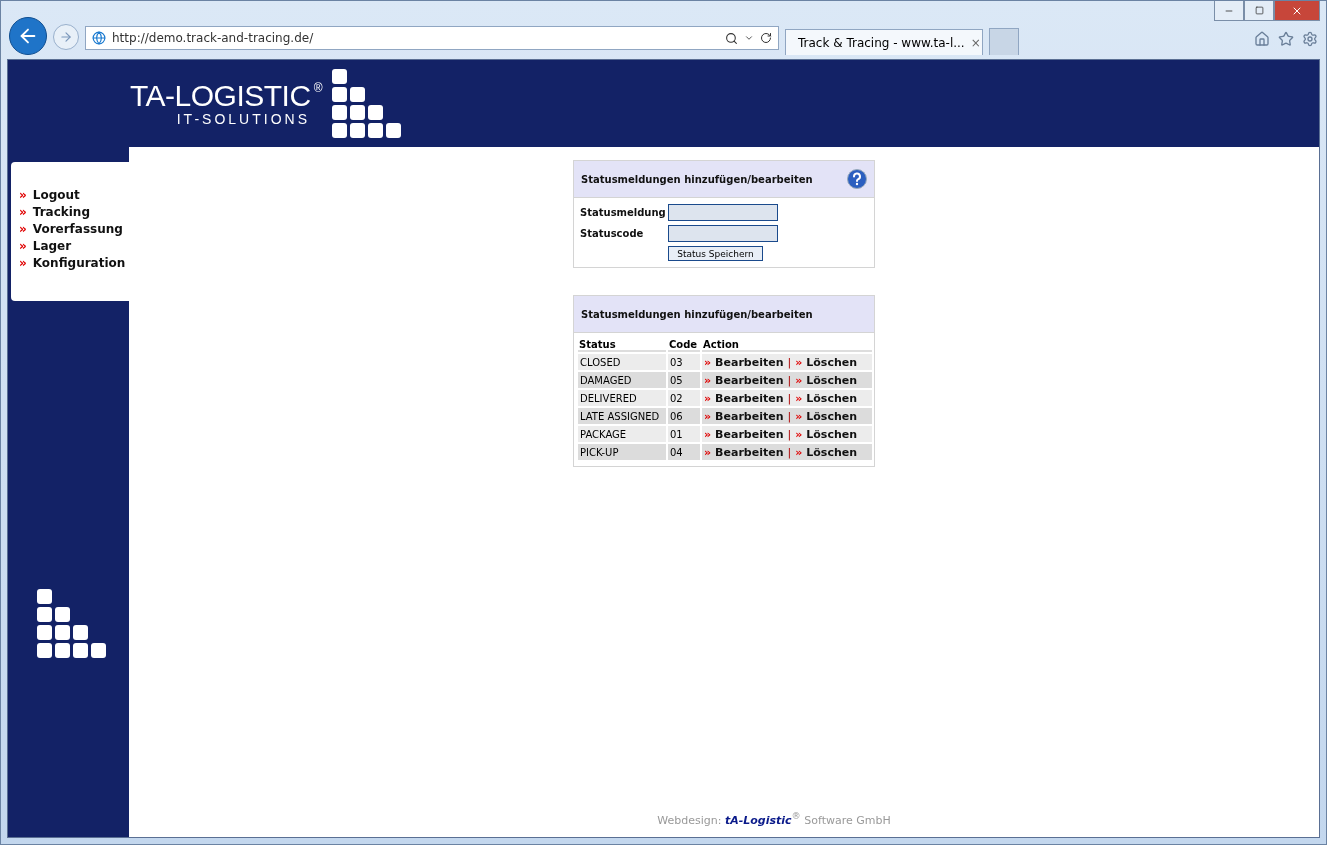  What do you see at coordinates (749, 38) in the screenshot?
I see `caret-icon` at bounding box center [749, 38].